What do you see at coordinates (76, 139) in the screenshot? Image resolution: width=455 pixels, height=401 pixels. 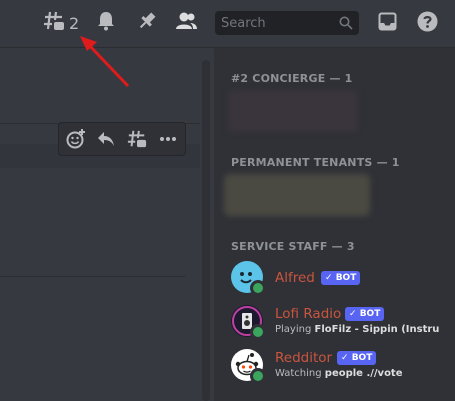 I see `add-reaction-icon` at bounding box center [76, 139].